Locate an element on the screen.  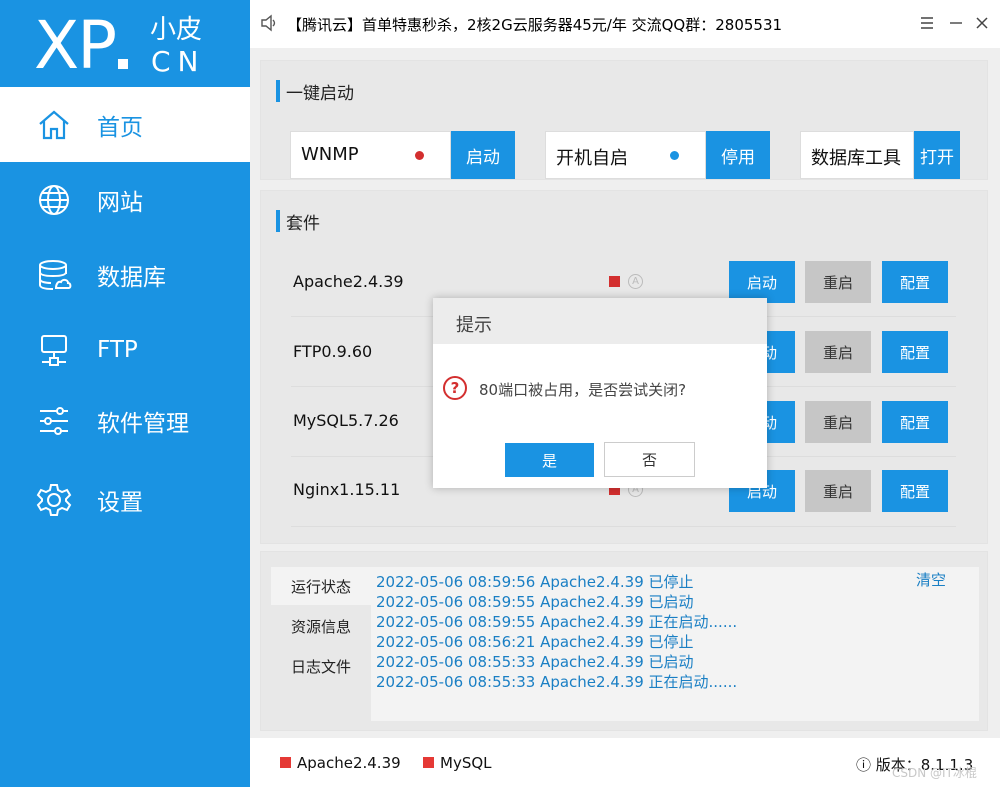
sidebar-item-software: 软件管理 is located at coordinates (125, 420).